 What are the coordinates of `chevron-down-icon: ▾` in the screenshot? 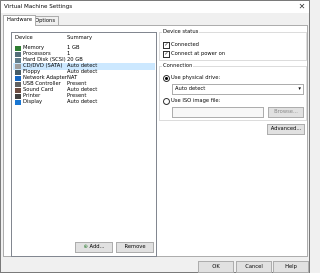 It's located at (299, 89).